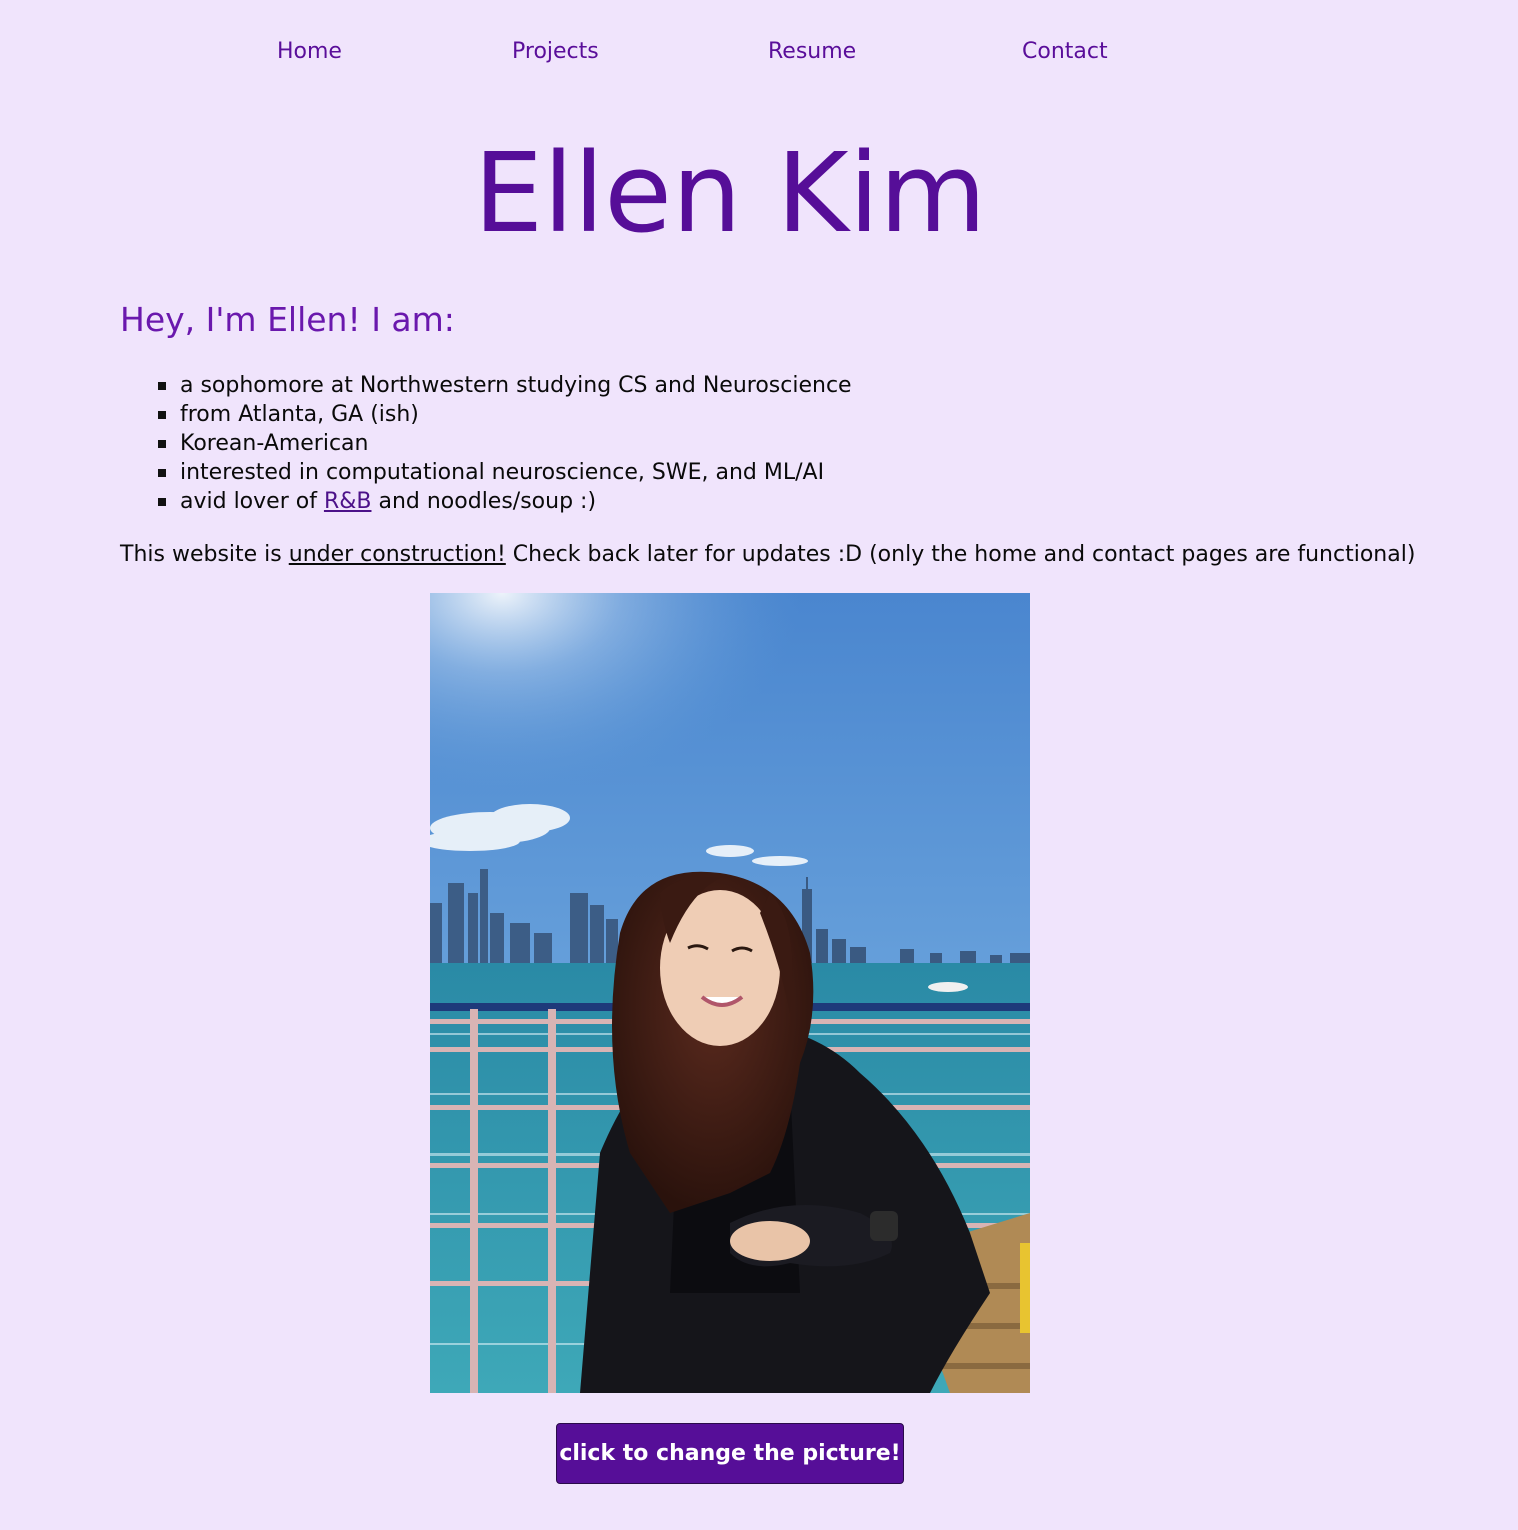 This screenshot has width=1518, height=1530. What do you see at coordinates (1065, 52) in the screenshot?
I see `nav-contact-link: Contact` at bounding box center [1065, 52].